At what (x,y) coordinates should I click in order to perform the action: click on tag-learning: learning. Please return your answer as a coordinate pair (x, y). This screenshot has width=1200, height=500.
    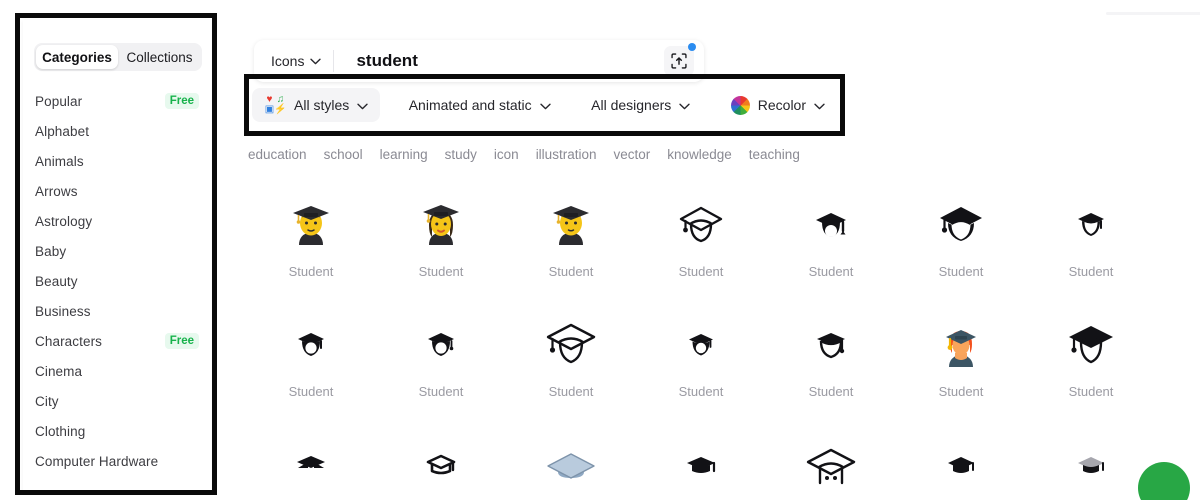
    Looking at the image, I should click on (404, 154).